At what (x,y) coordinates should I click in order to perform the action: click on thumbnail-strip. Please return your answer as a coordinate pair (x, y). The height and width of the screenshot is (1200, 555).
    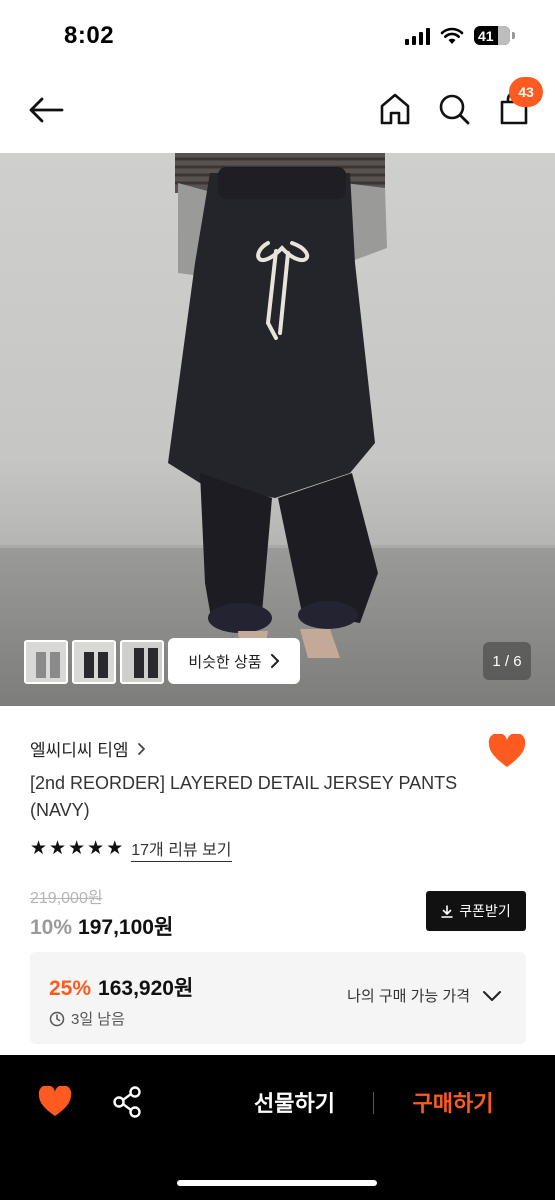
    Looking at the image, I should click on (94, 662).